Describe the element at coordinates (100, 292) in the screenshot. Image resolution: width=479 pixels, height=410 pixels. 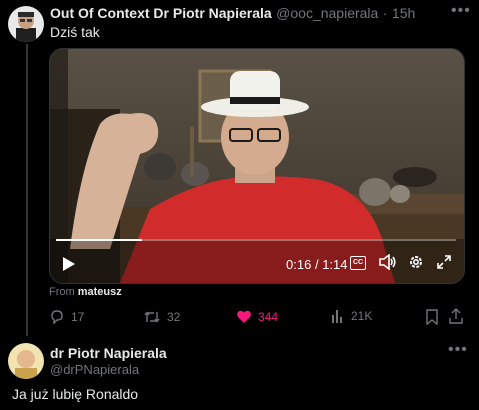
I see `attribution-user: mateusz` at that location.